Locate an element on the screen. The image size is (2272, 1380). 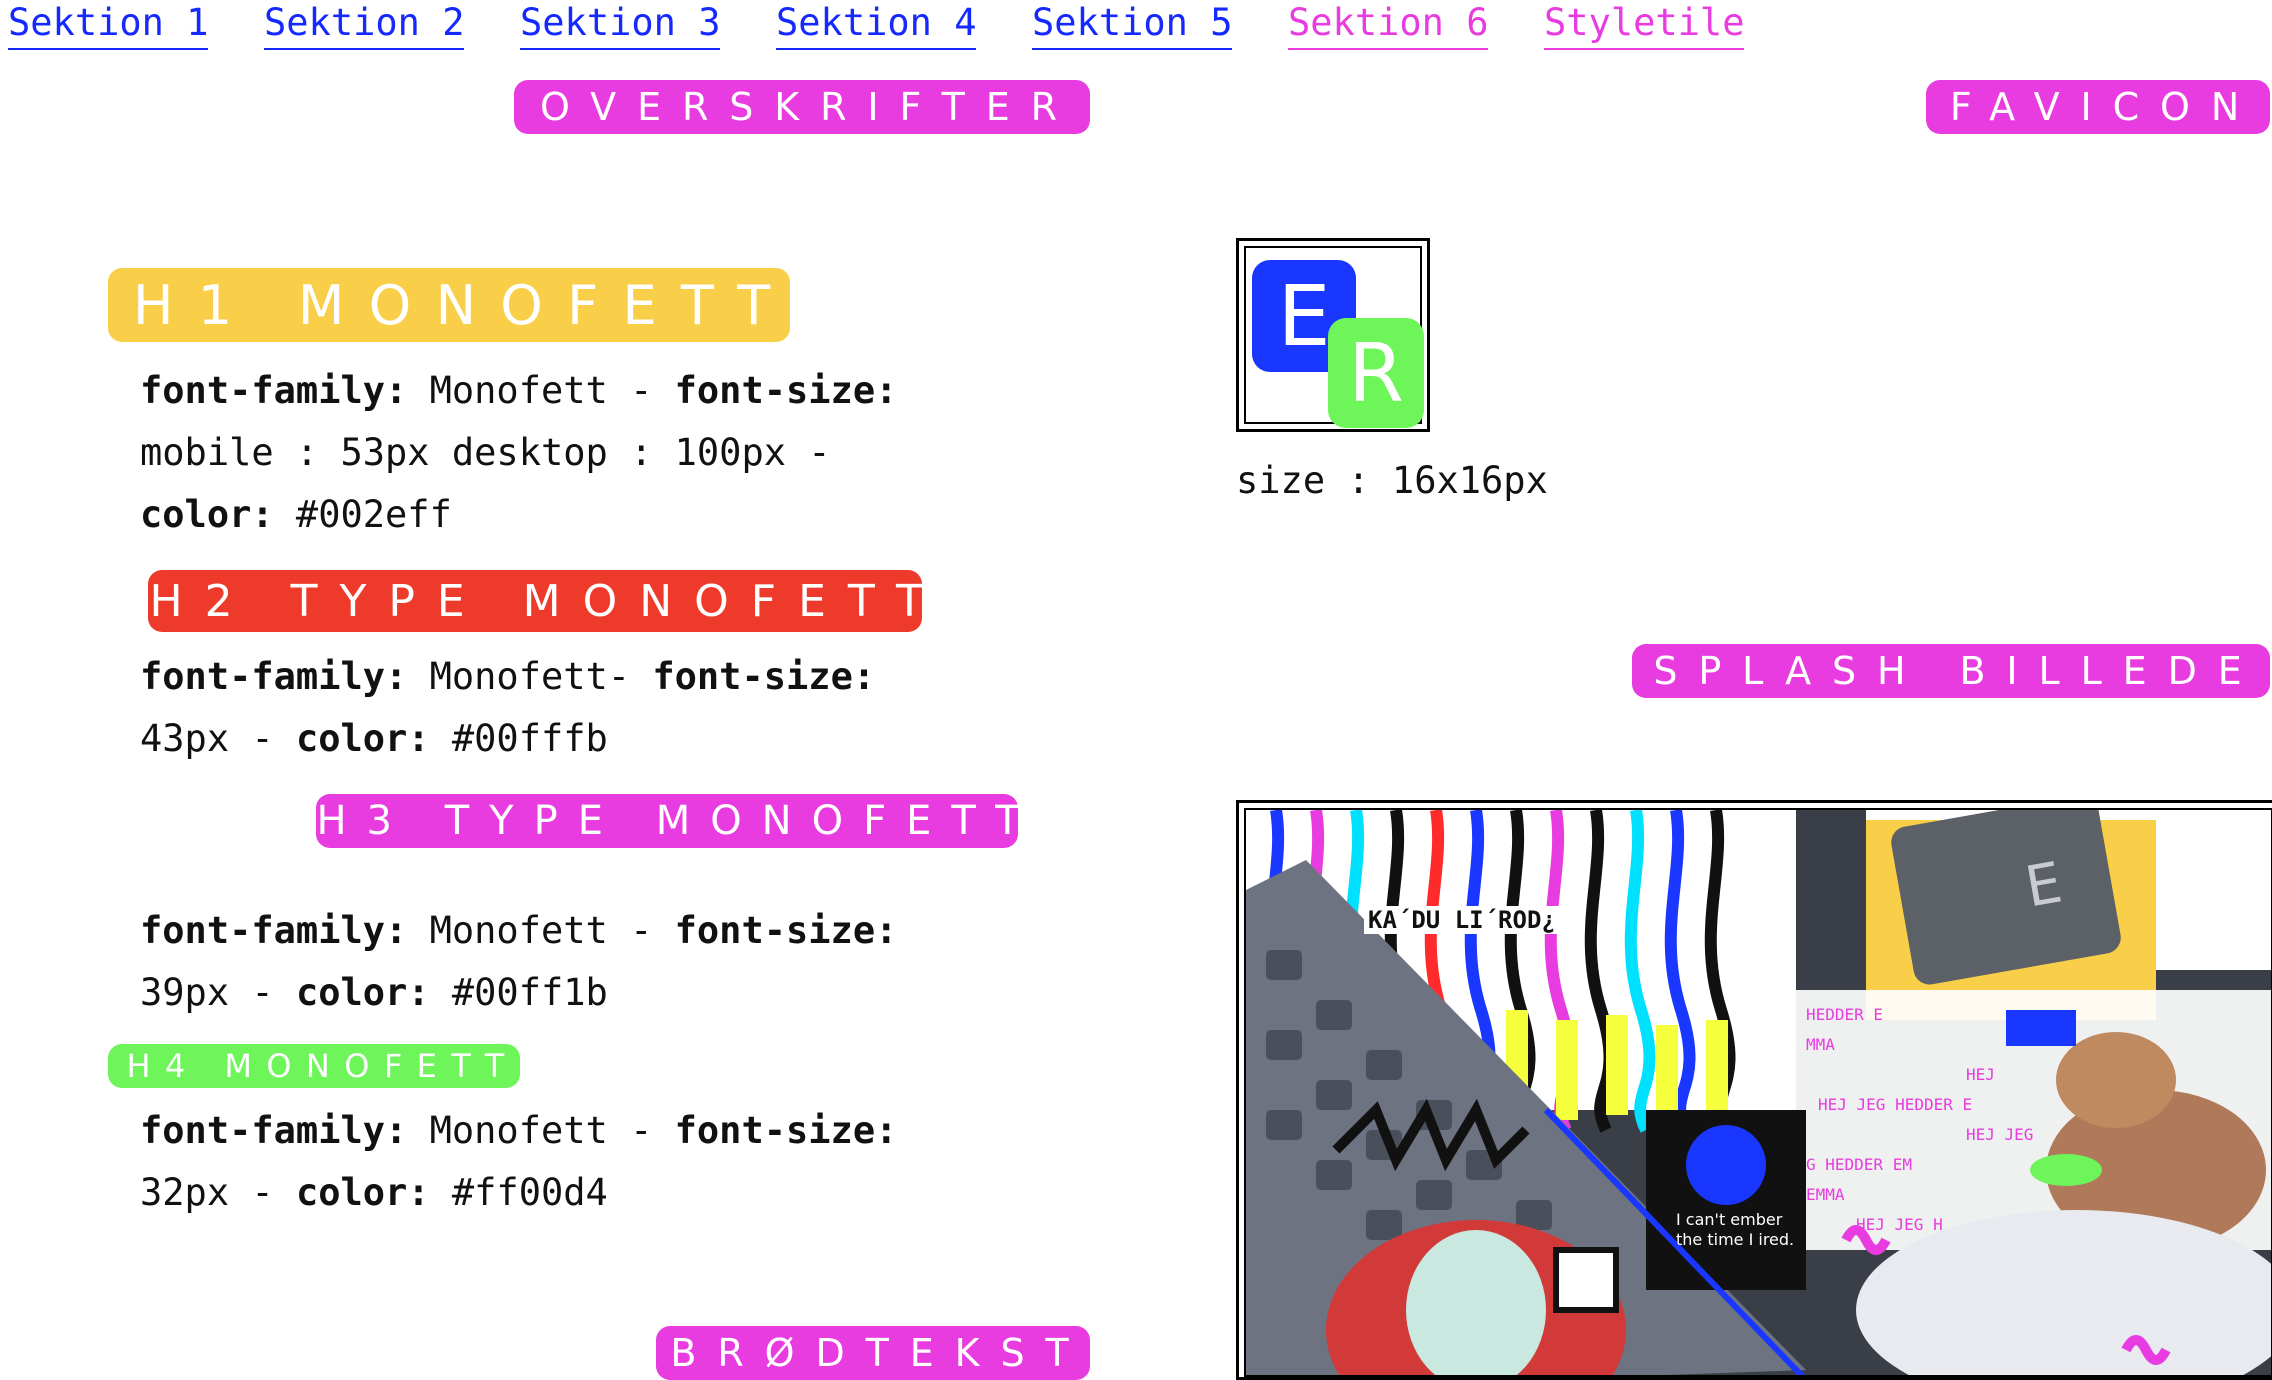
h1-spec-key-family: font-family: is located at coordinates (274, 390).